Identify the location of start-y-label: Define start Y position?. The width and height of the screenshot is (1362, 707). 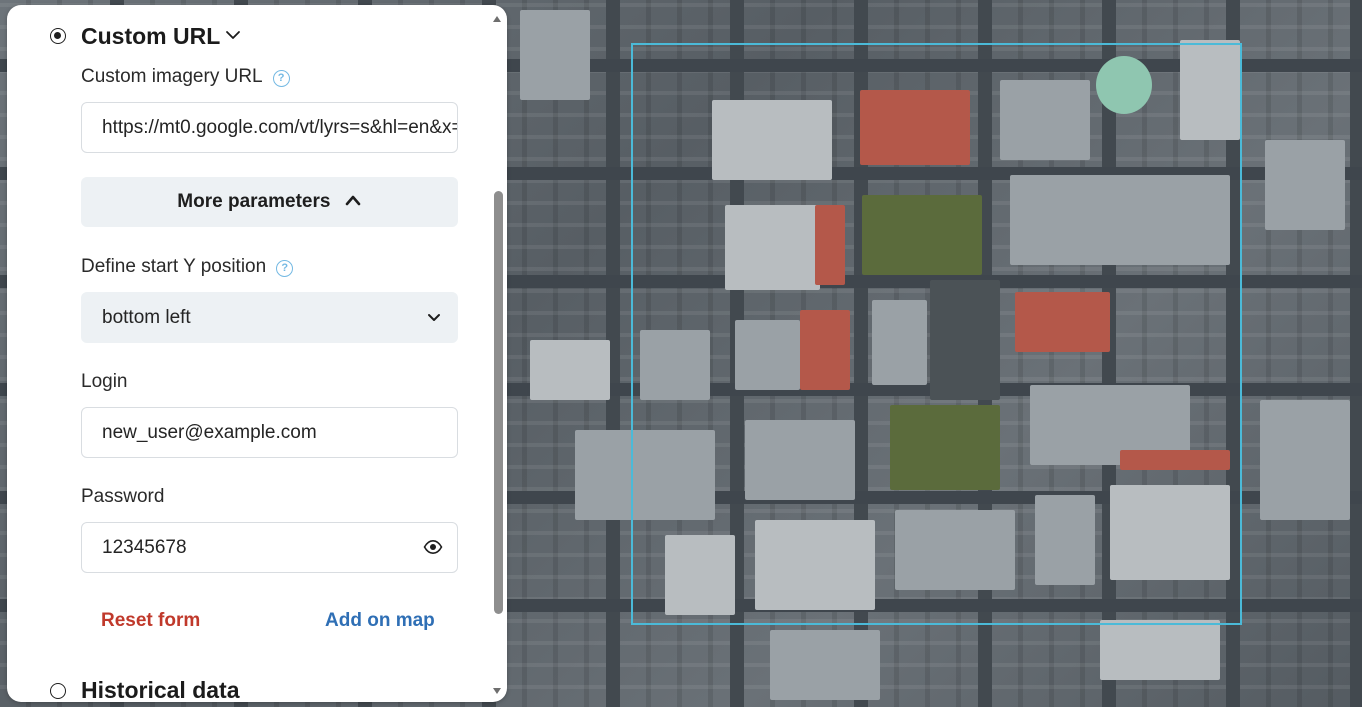
(187, 267).